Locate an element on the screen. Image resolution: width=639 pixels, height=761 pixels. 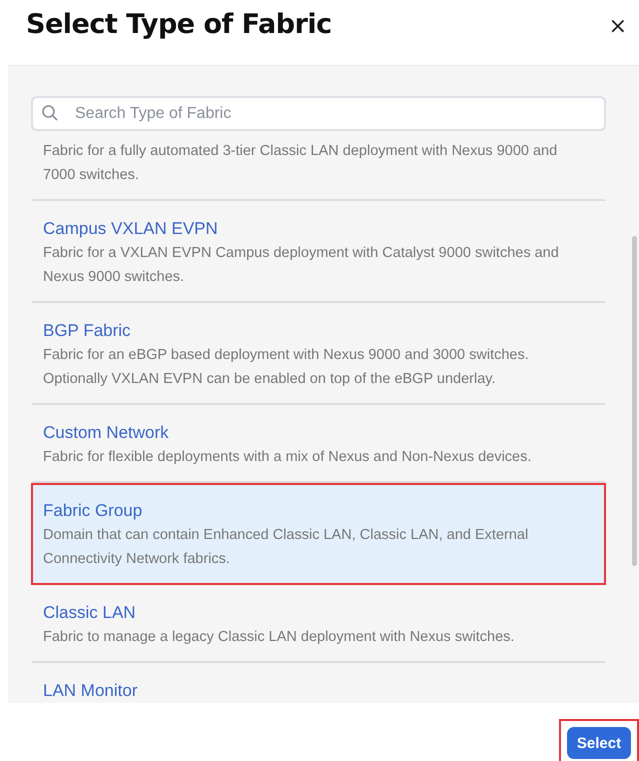
fabric-option: LAN Monitor is located at coordinates (318, 683).